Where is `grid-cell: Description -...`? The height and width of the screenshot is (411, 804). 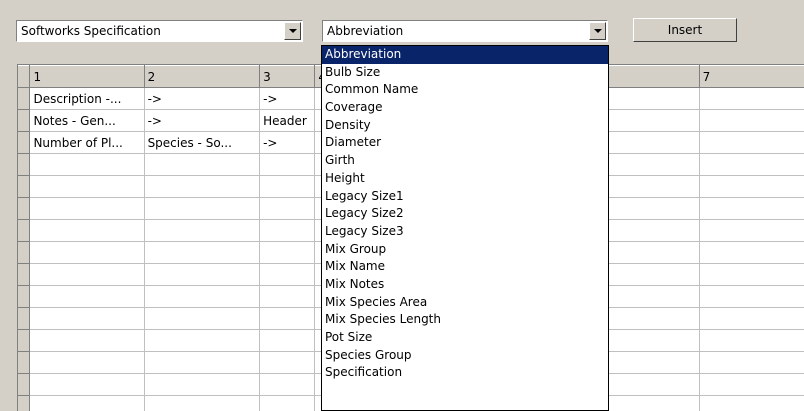 grid-cell: Description -... is located at coordinates (87, 98).